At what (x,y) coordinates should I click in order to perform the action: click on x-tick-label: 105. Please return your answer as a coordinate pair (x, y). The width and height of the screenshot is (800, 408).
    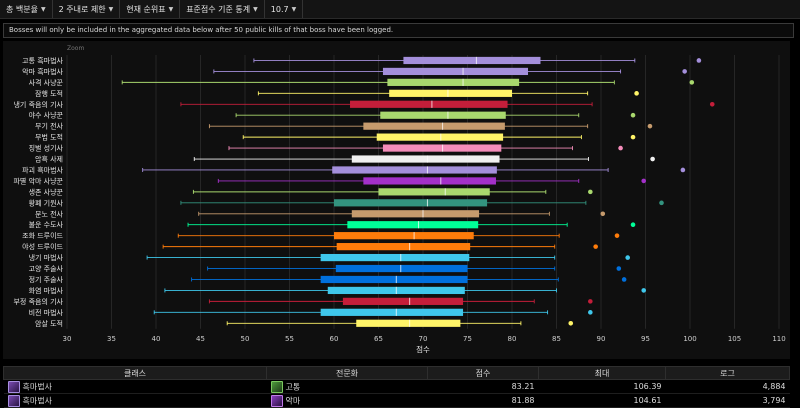
    Looking at the image, I should click on (734, 339).